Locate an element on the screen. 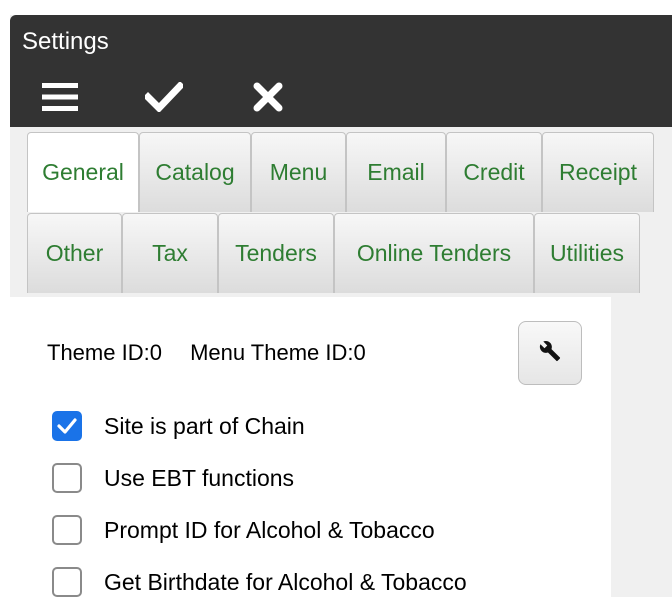 The image size is (672, 597). option-site-chain: Site is part of Chain is located at coordinates (178, 426).